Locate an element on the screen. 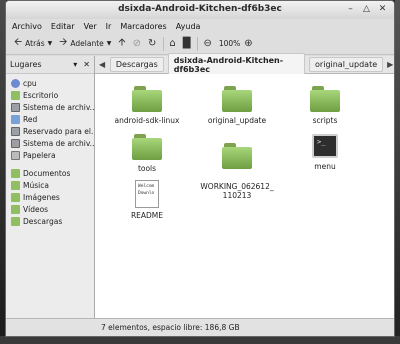 This screenshot has height=344, width=400. file-name: android-sdk-linux is located at coordinates (147, 120).